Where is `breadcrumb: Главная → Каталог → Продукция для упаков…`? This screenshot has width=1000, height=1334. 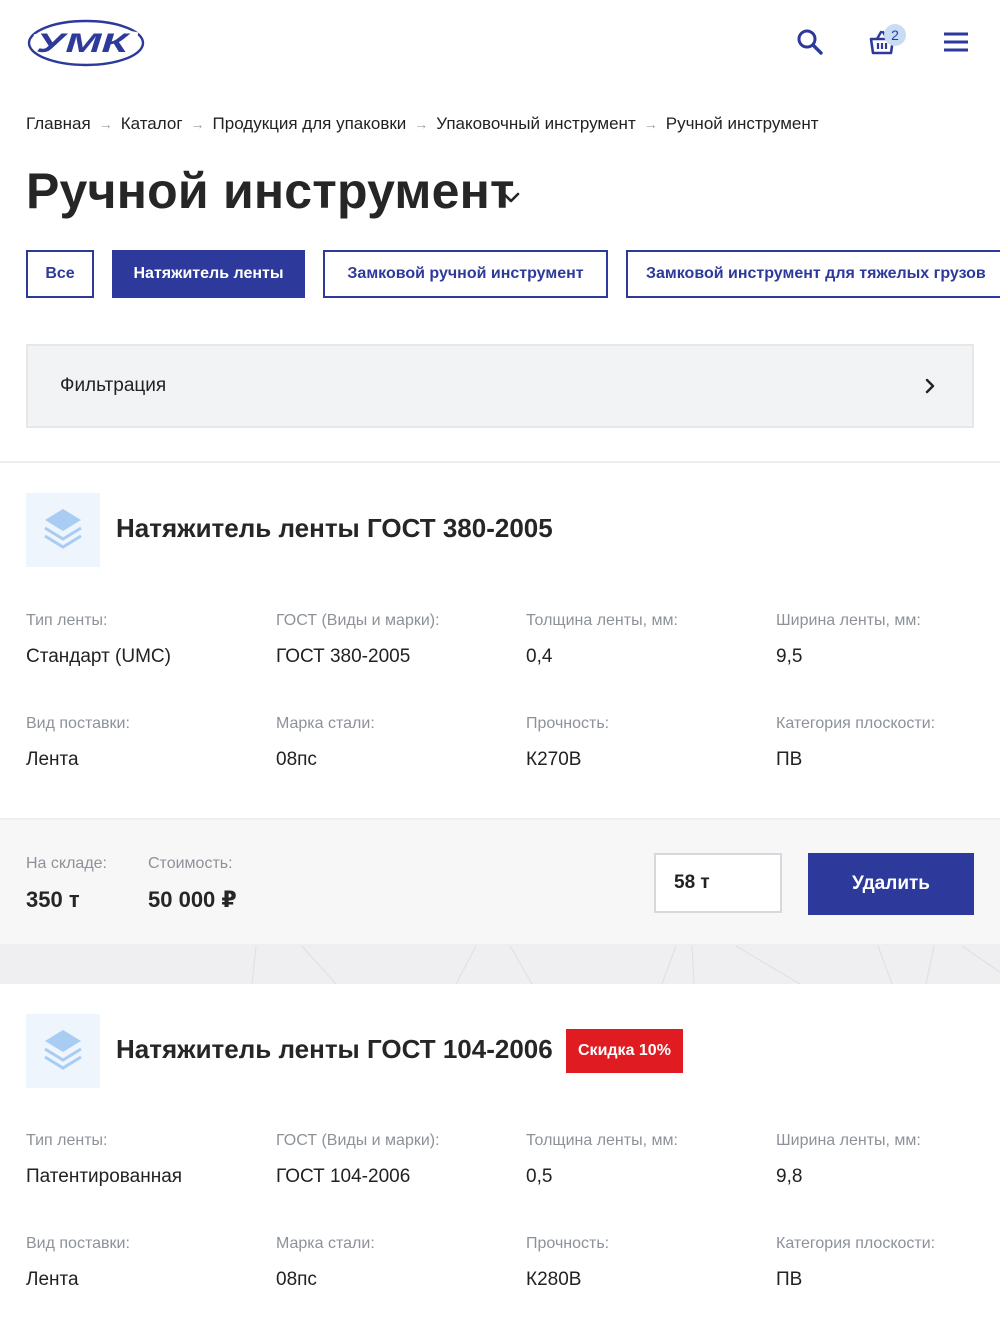 breadcrumb: Главная → Каталог → Продукция для упаков… is located at coordinates (422, 124).